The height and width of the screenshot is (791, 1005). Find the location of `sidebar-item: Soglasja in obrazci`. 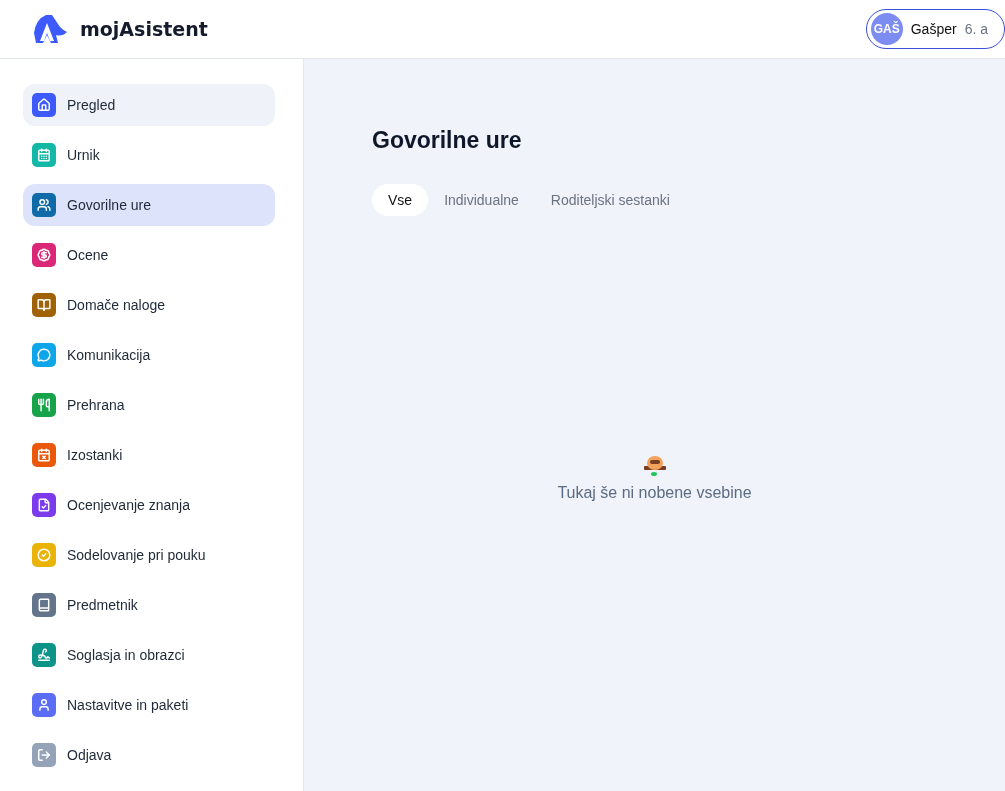

sidebar-item: Soglasja in obrazci is located at coordinates (149, 655).